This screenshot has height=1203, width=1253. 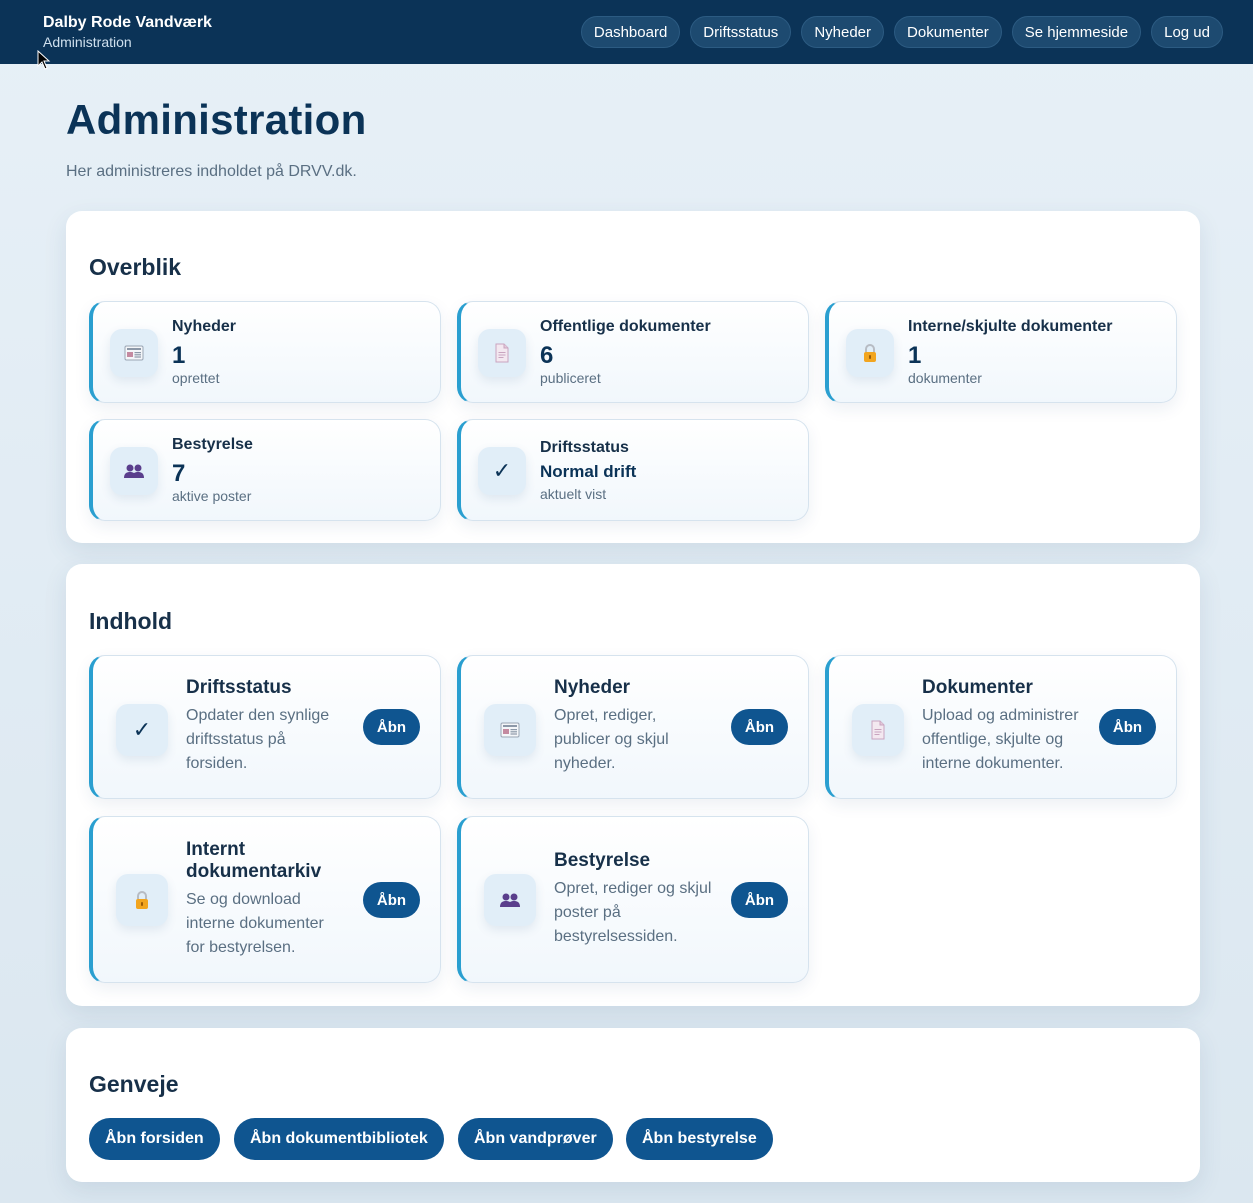 I want to click on desc-line: bestyrelsessiden., so click(x=616, y=936).